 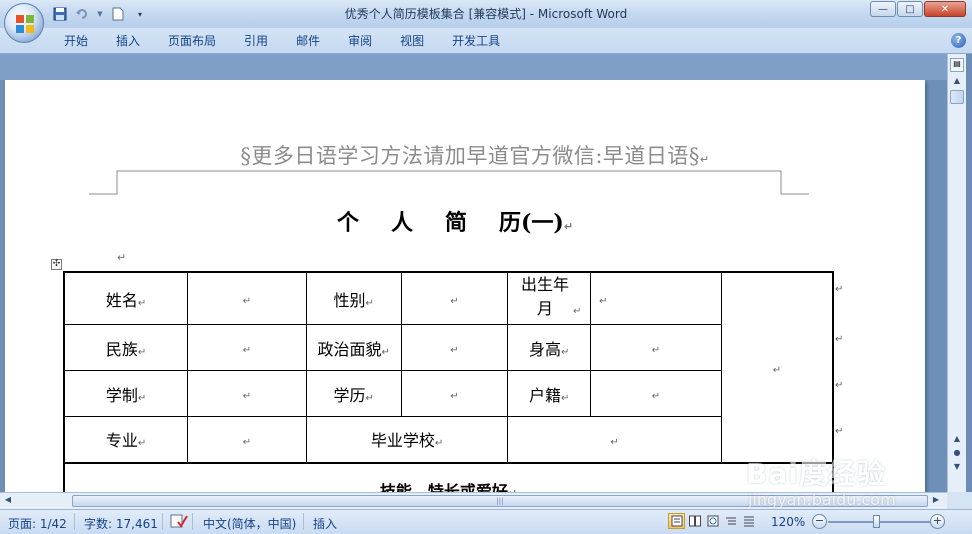 I want to click on outline-view-icon, so click(x=730, y=521).